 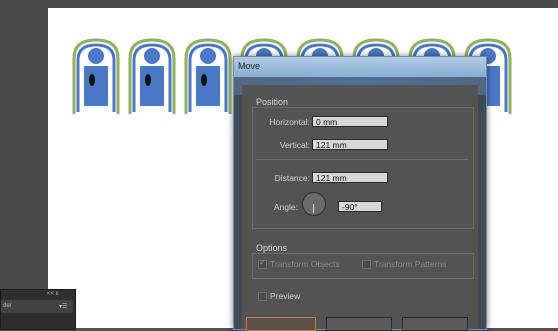 I want to click on transform-patterns-option: Transform Patterns, so click(x=404, y=264).